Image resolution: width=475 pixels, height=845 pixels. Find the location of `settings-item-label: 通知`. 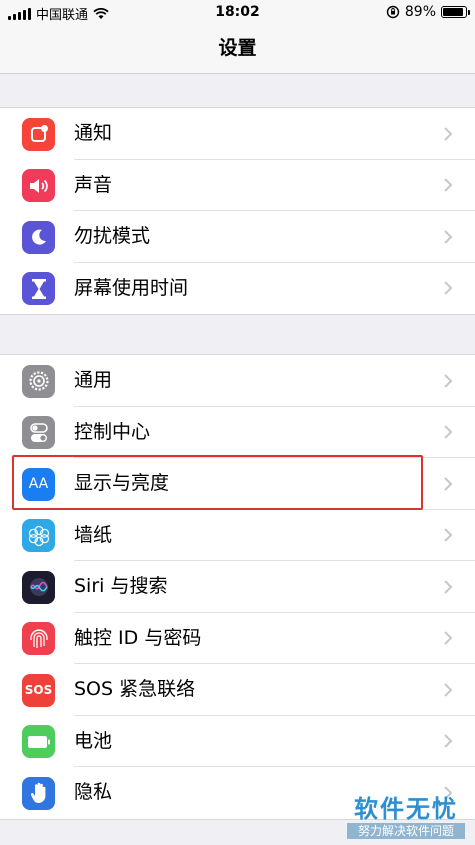

settings-item-label: 通知 is located at coordinates (93, 133).